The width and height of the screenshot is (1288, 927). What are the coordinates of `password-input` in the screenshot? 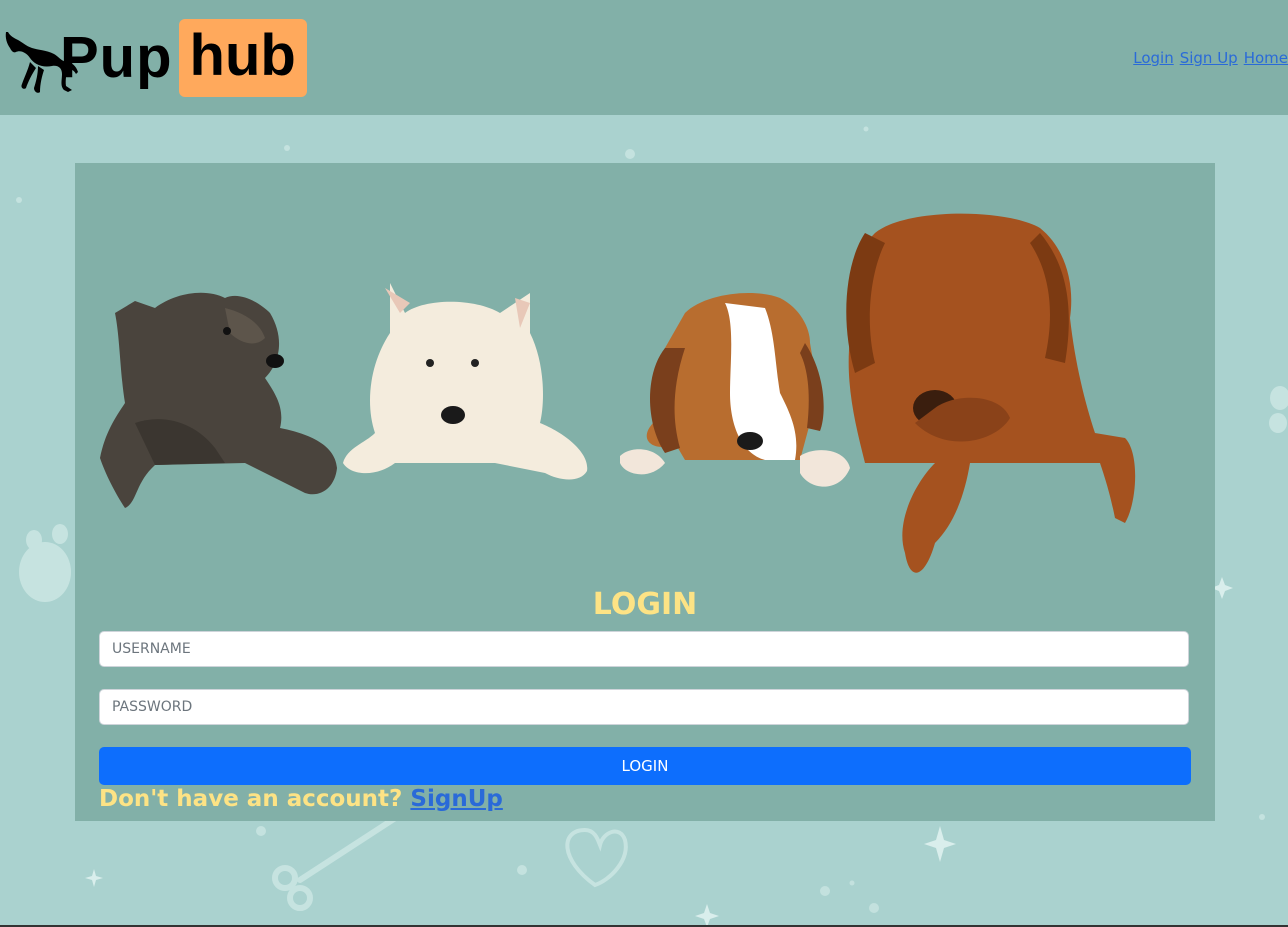 It's located at (644, 707).